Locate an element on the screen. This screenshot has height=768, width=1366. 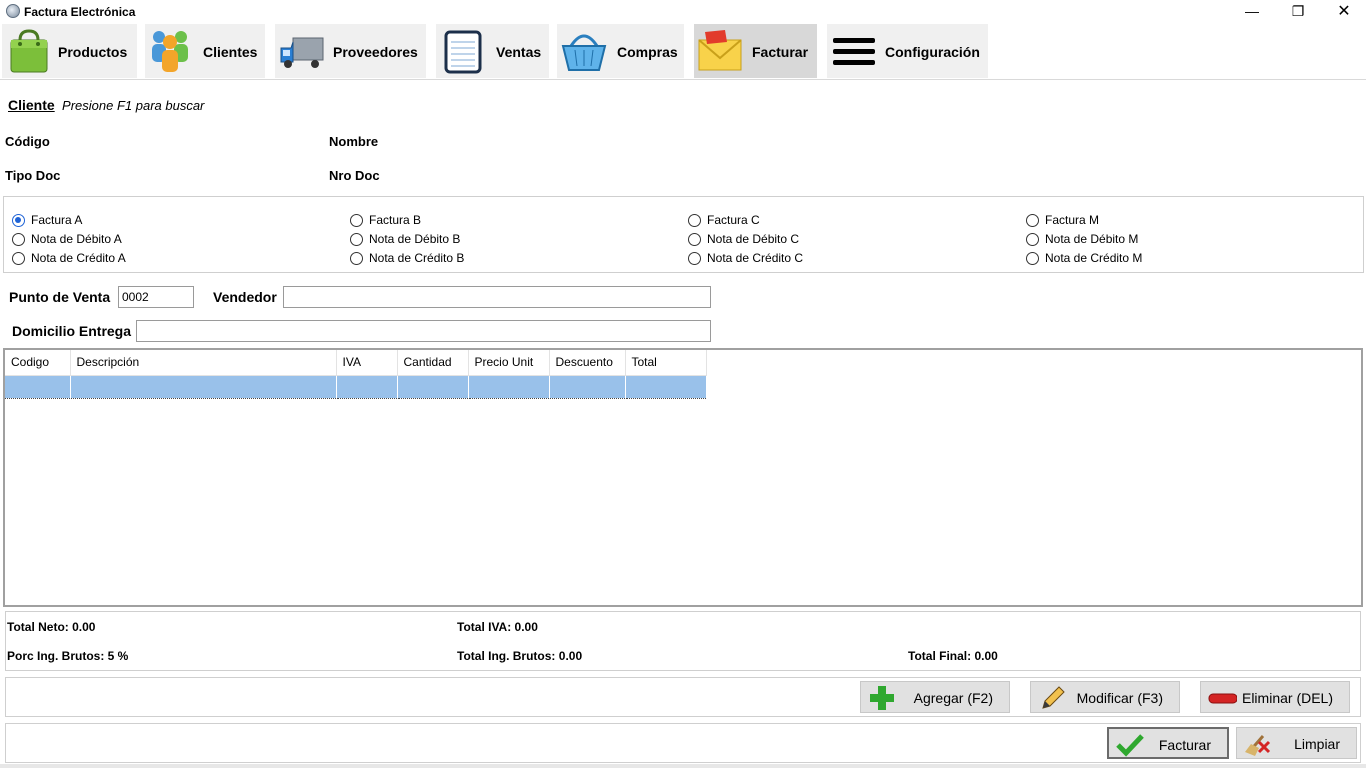
col-precio-unit: Precio Unit is located at coordinates (509, 363).